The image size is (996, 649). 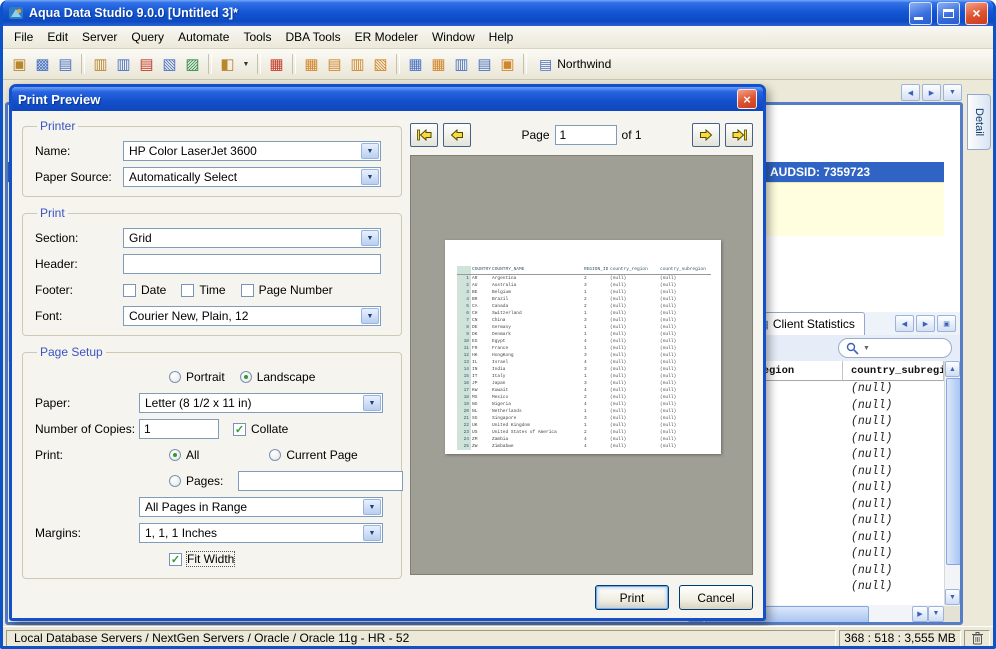 I want to click on form-view-icon: ▧, so click(x=380, y=64).